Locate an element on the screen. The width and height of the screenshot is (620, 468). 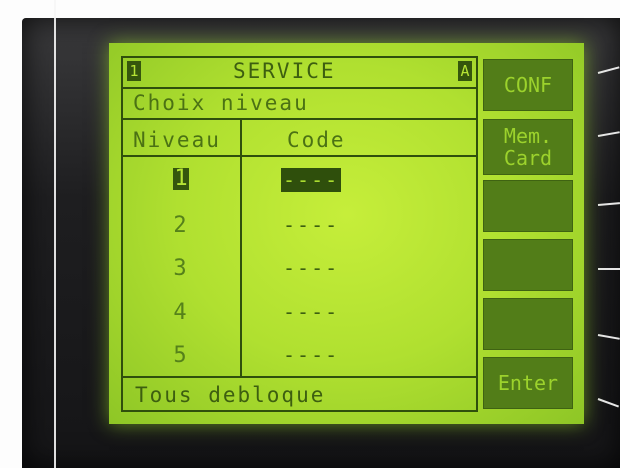
code-field-4: ---- is located at coordinates (311, 312).